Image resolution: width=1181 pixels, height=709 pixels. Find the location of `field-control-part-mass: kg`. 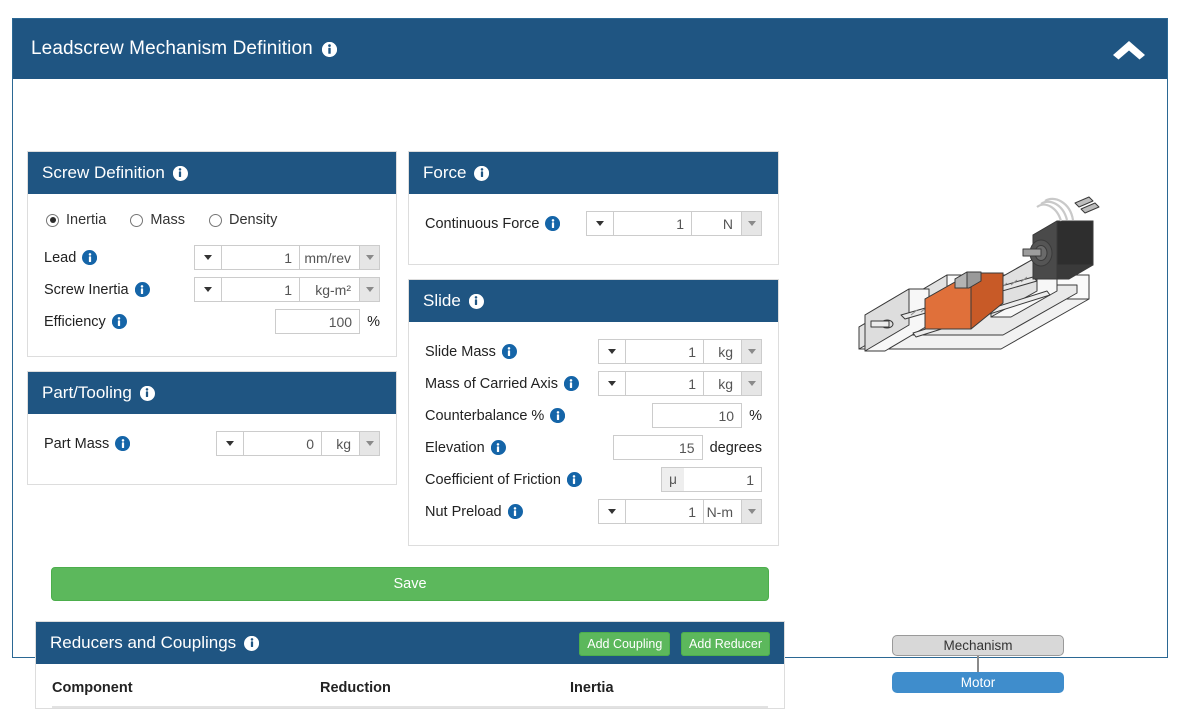

field-control-part-mass: kg is located at coordinates (298, 443).